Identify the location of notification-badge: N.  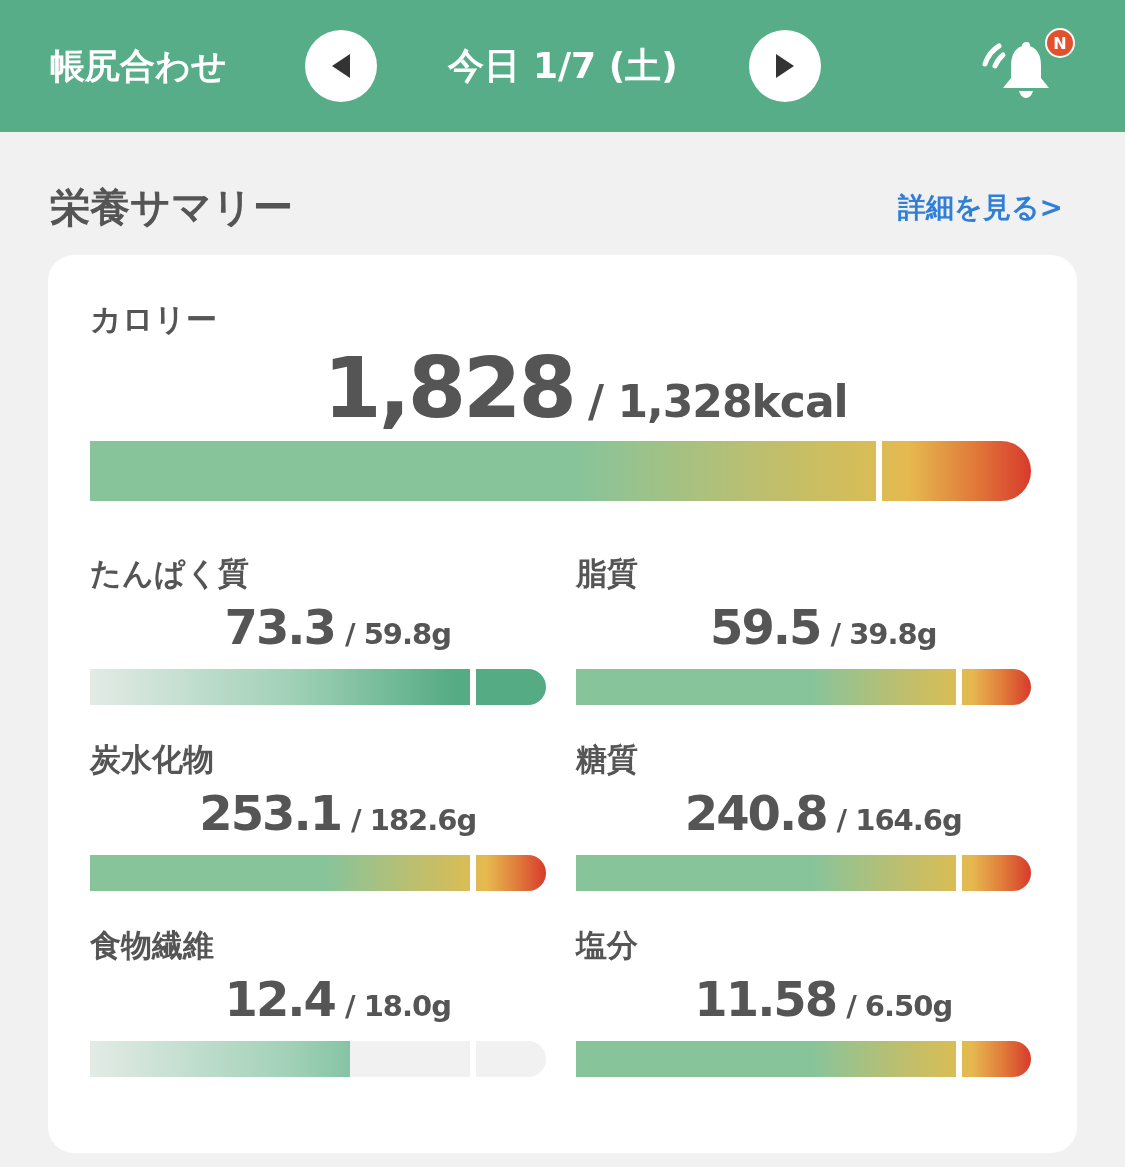
(1060, 43).